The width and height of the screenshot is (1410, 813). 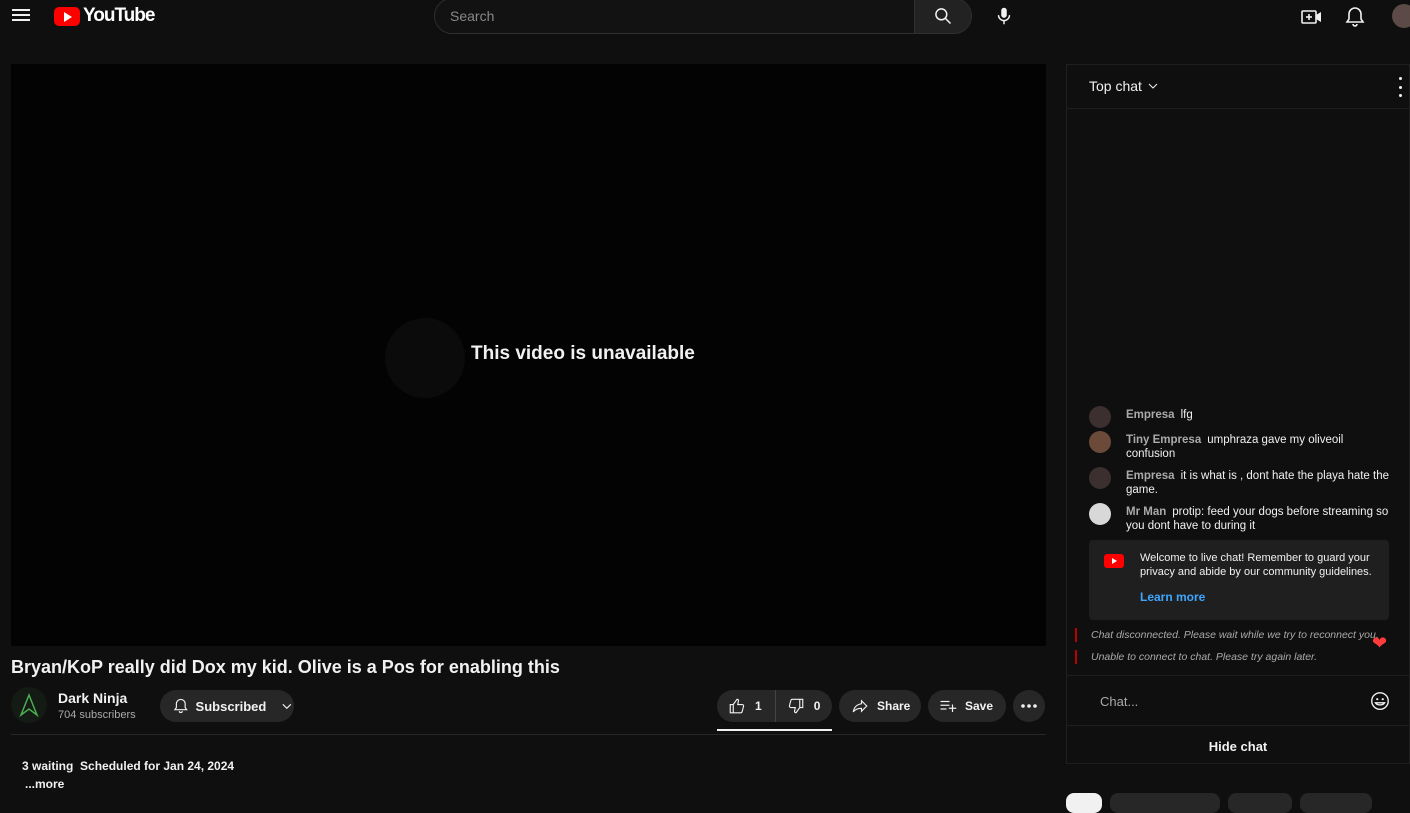 What do you see at coordinates (92, 698) in the screenshot?
I see `channel-name: Dark Ninja` at bounding box center [92, 698].